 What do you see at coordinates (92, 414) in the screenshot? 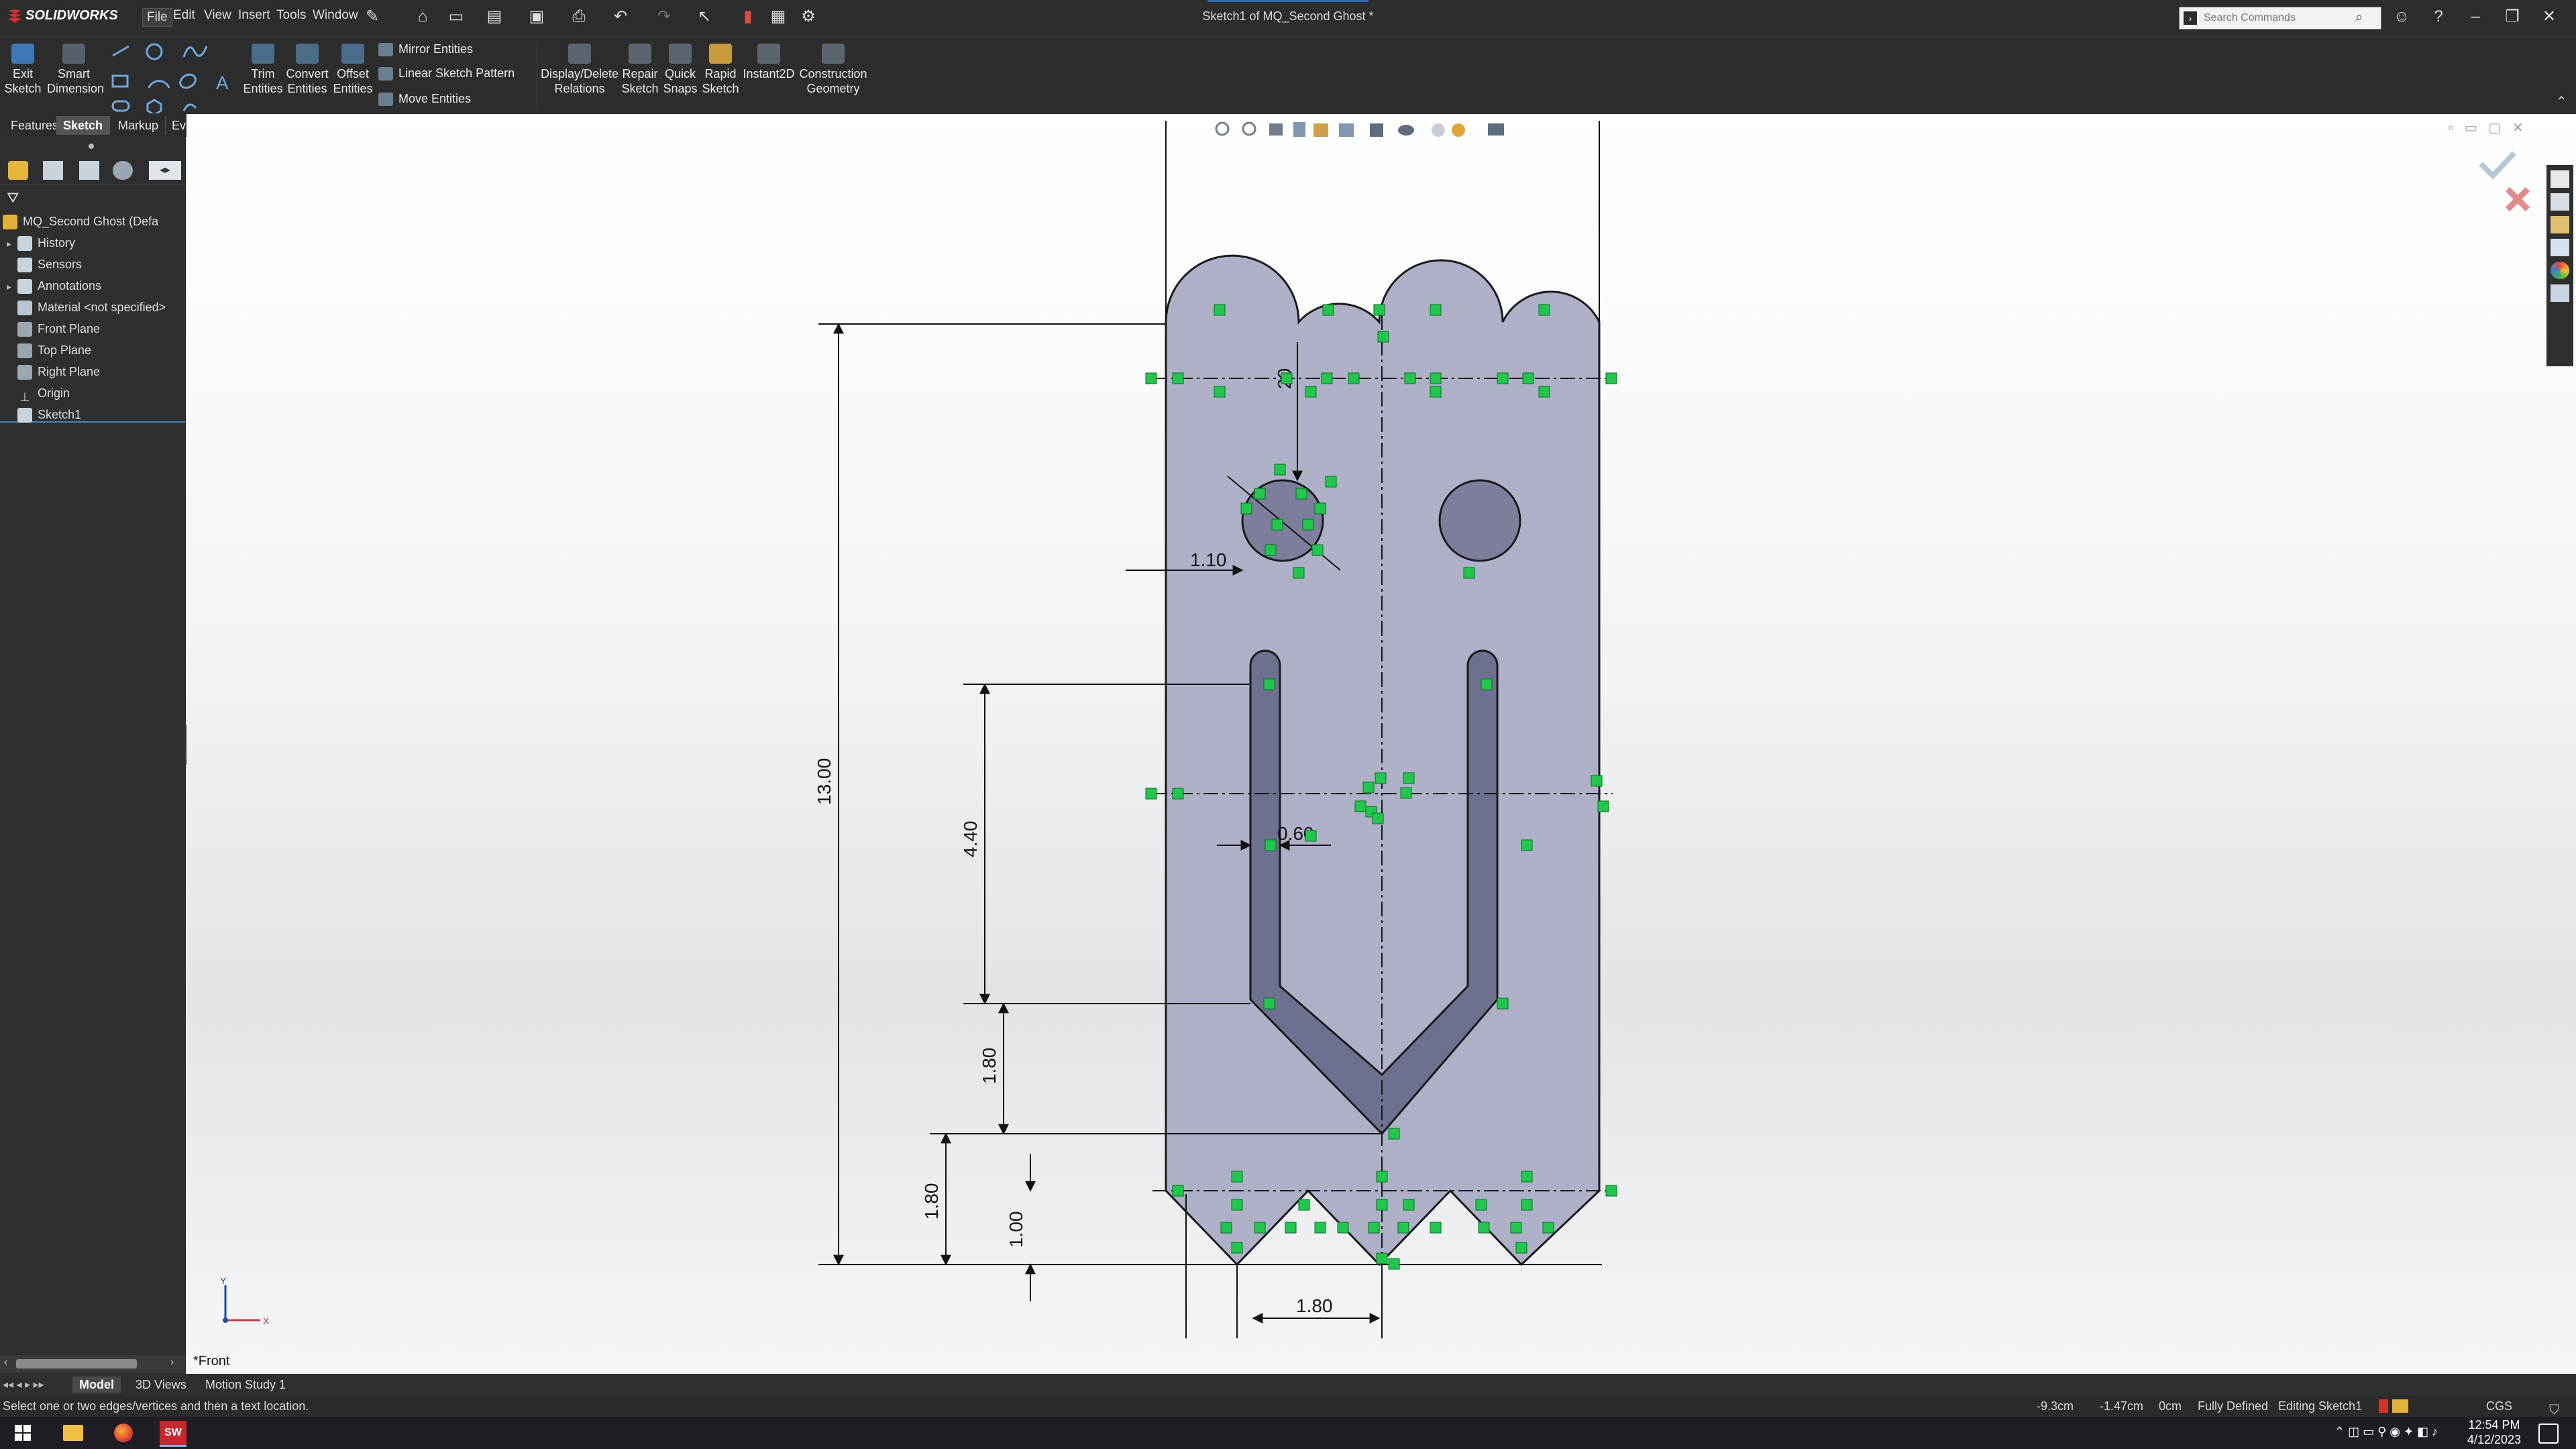
I see `tree-item-sketch1: Sketch1` at bounding box center [92, 414].